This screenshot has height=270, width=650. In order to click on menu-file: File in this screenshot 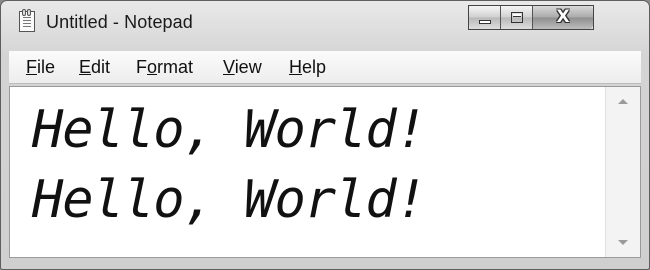, I will do `click(40, 67)`.